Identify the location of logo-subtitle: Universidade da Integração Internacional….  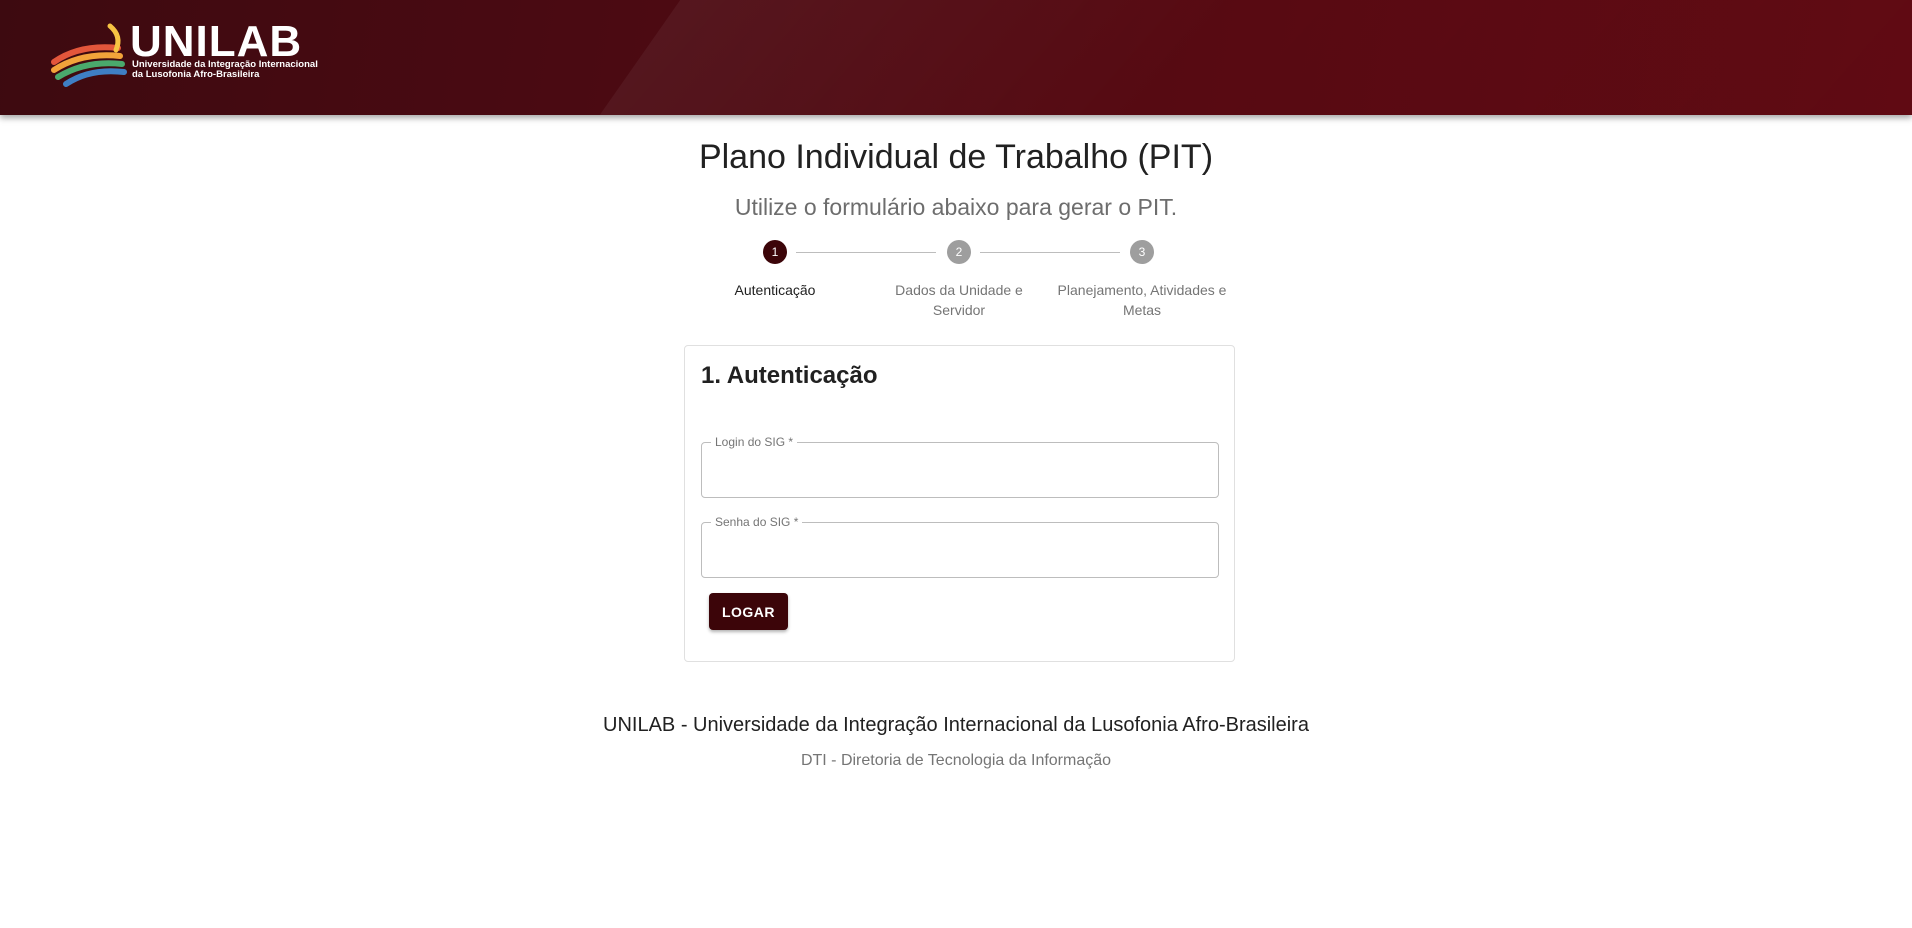
(242, 70).